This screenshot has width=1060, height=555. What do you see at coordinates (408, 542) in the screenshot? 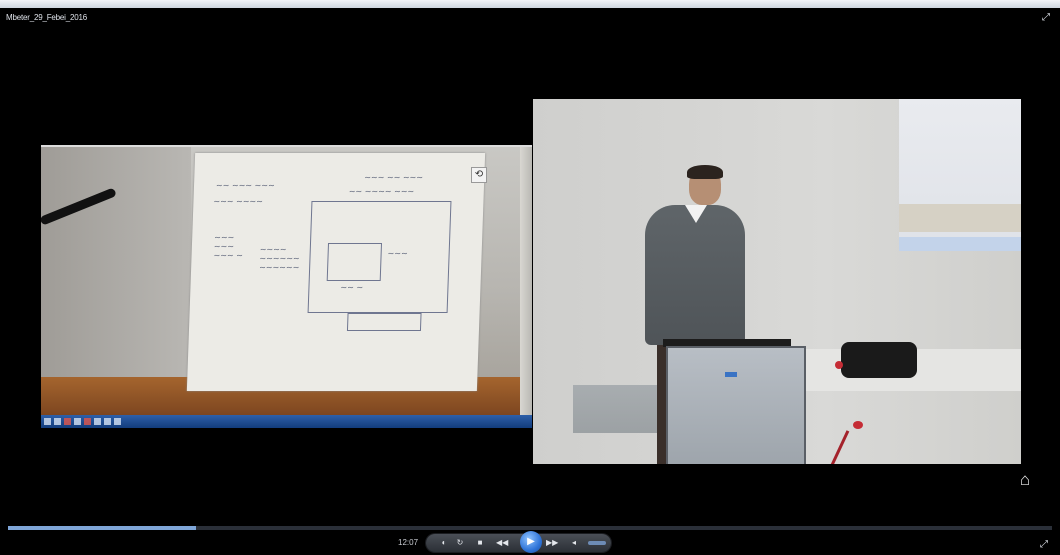
I see `current-time: 12:07` at bounding box center [408, 542].